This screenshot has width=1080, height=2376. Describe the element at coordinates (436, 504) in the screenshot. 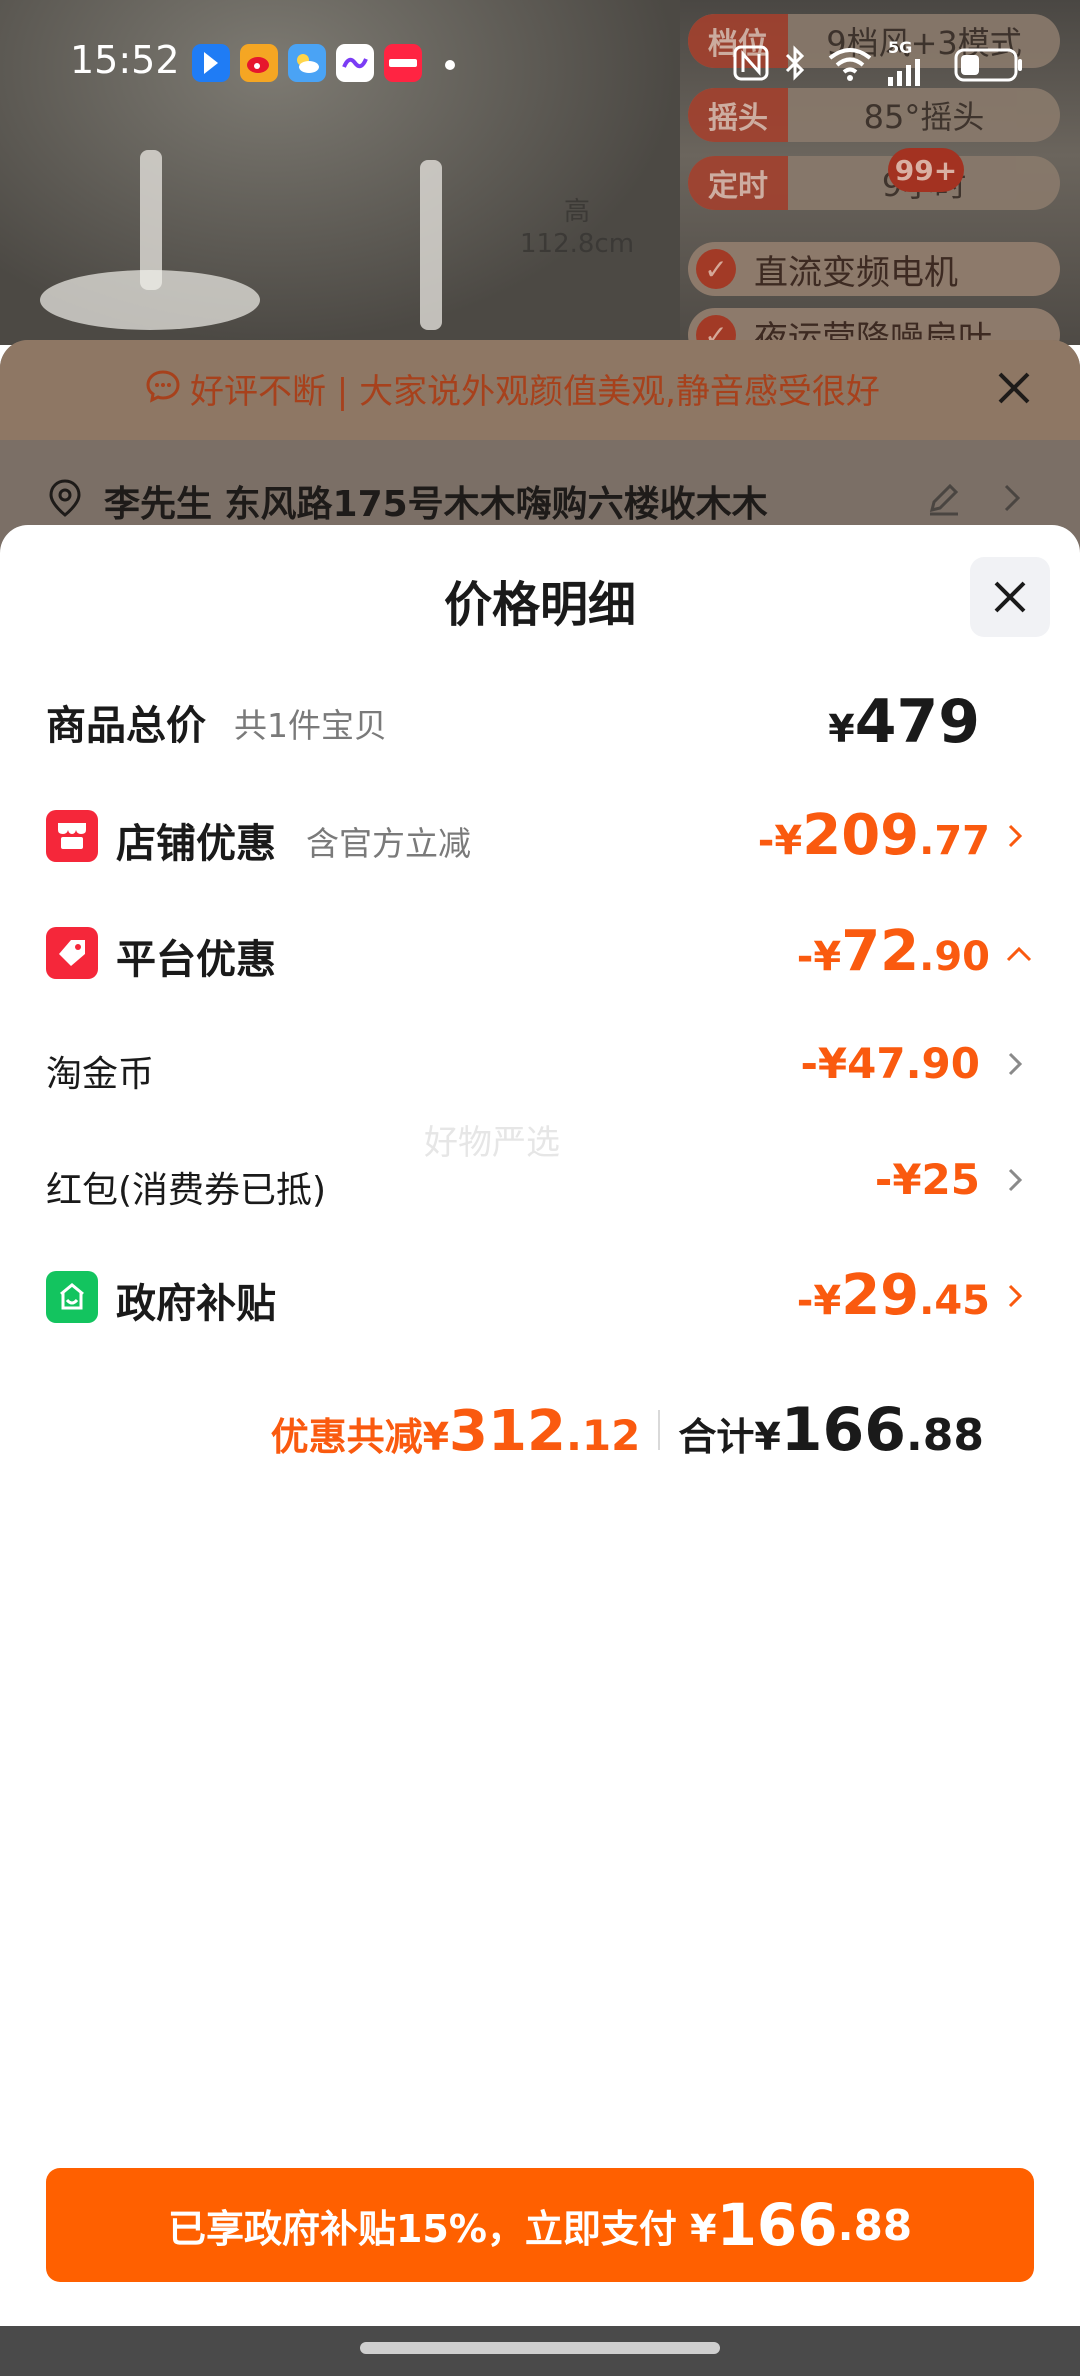

I see `address-text: 李先生 东风路175号木木嗨购六楼收木木` at that location.